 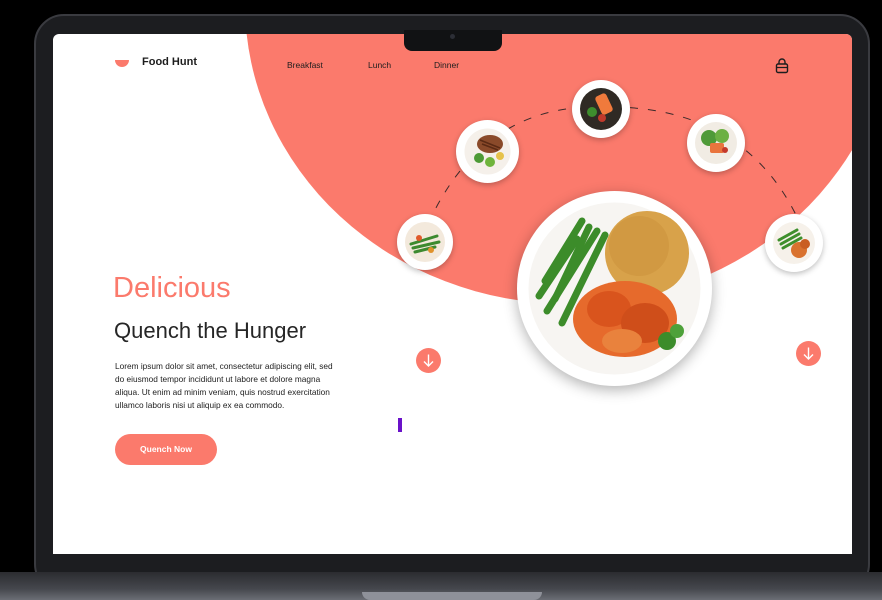 I want to click on green-bean-plate, so click(x=794, y=243).